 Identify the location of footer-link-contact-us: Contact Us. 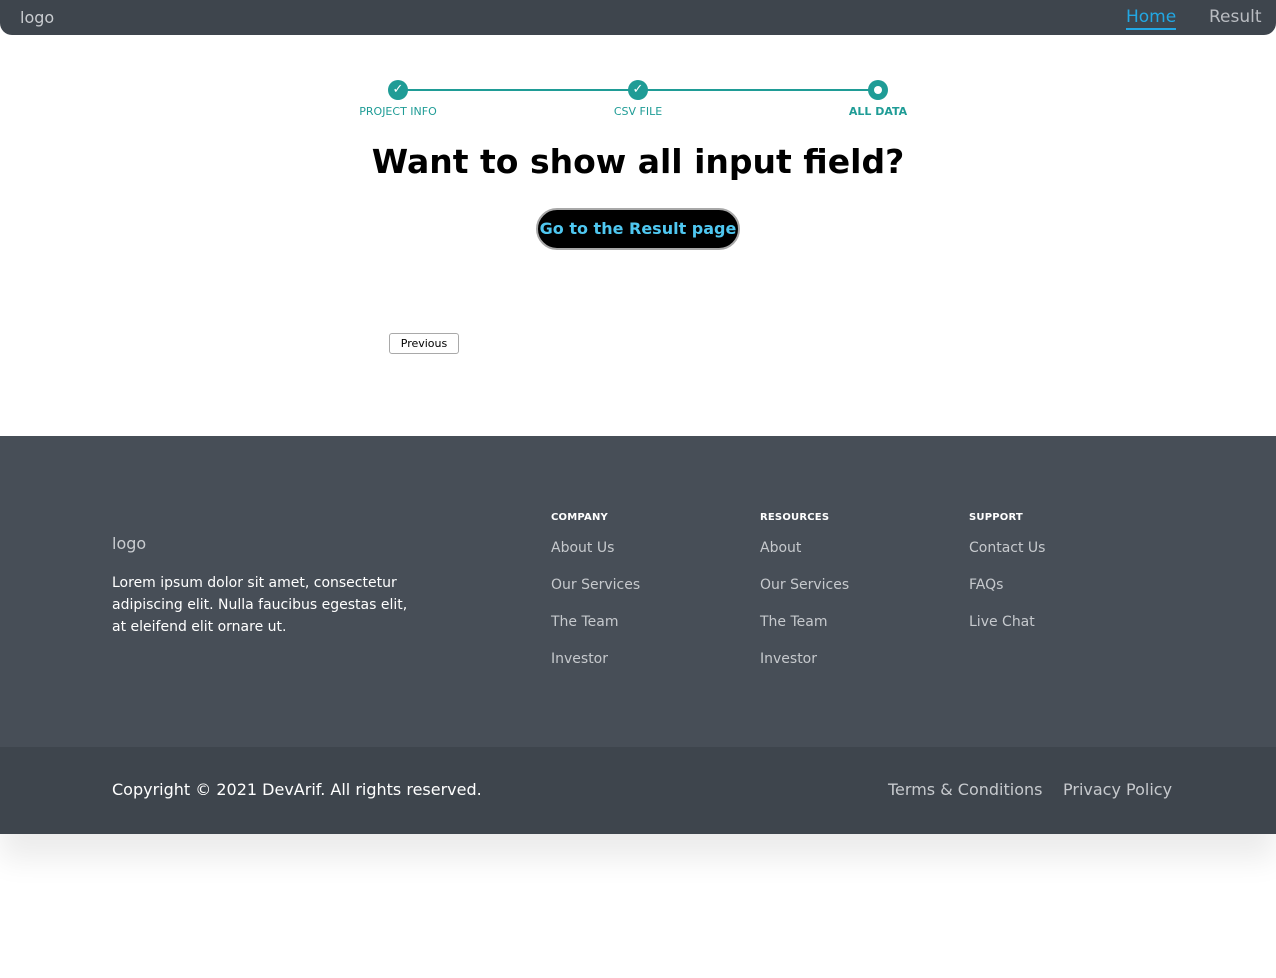
(1007, 550).